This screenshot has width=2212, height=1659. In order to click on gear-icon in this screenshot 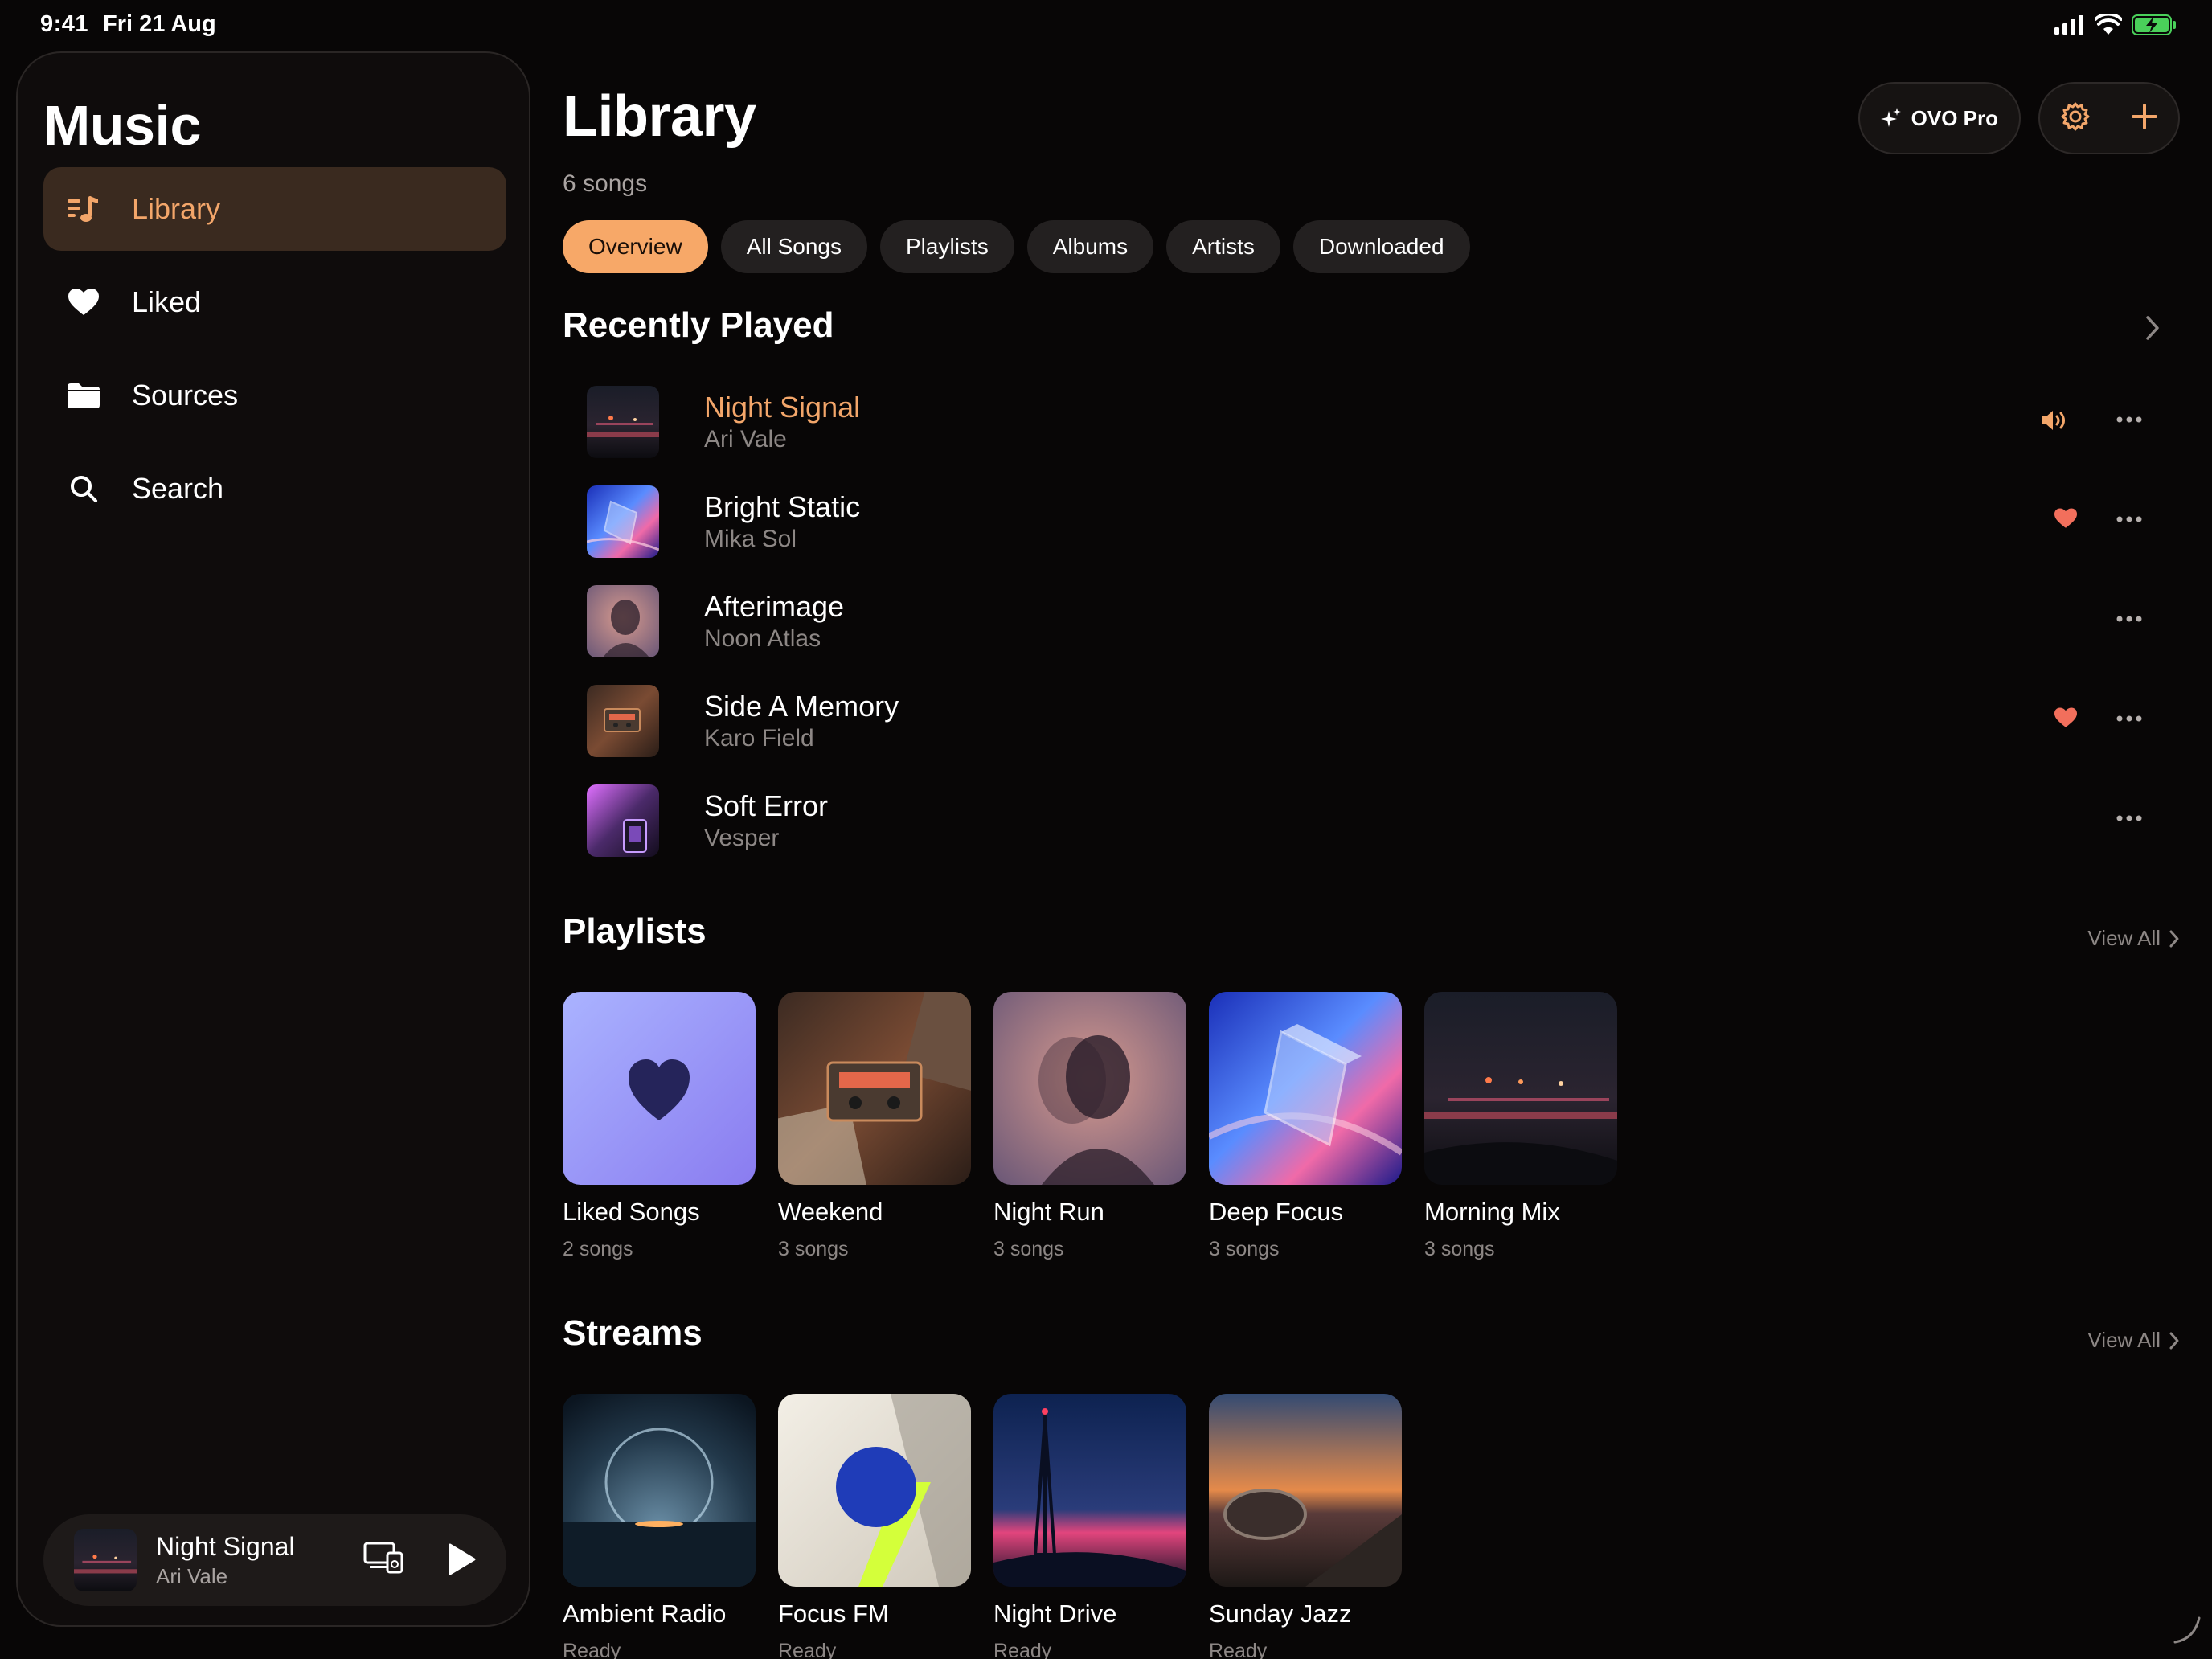, I will do `click(2075, 119)`.